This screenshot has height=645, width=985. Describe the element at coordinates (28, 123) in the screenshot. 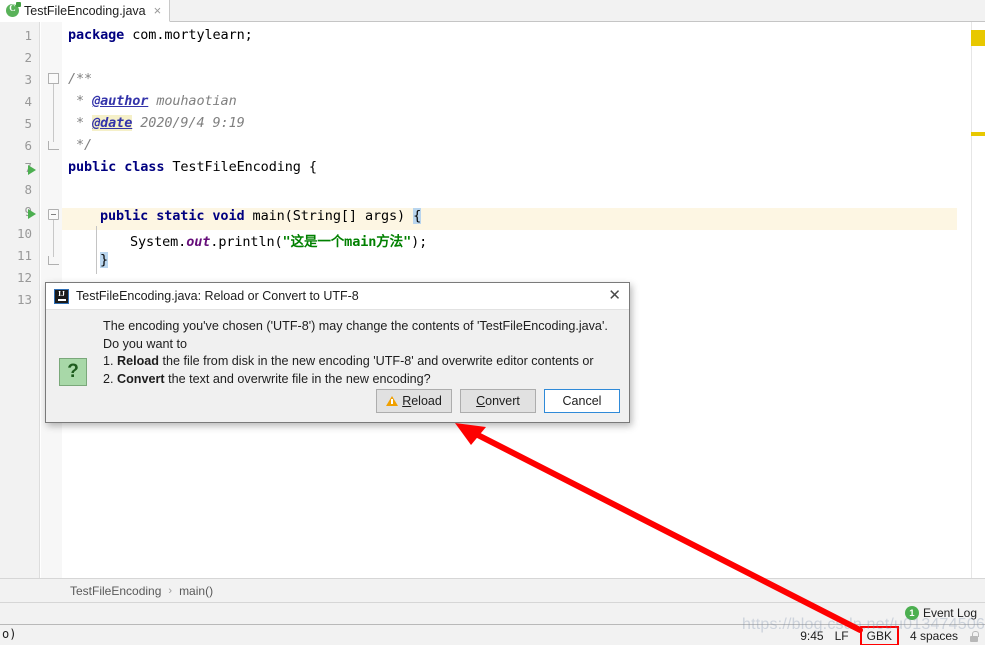

I see `line-number: 5` at that location.